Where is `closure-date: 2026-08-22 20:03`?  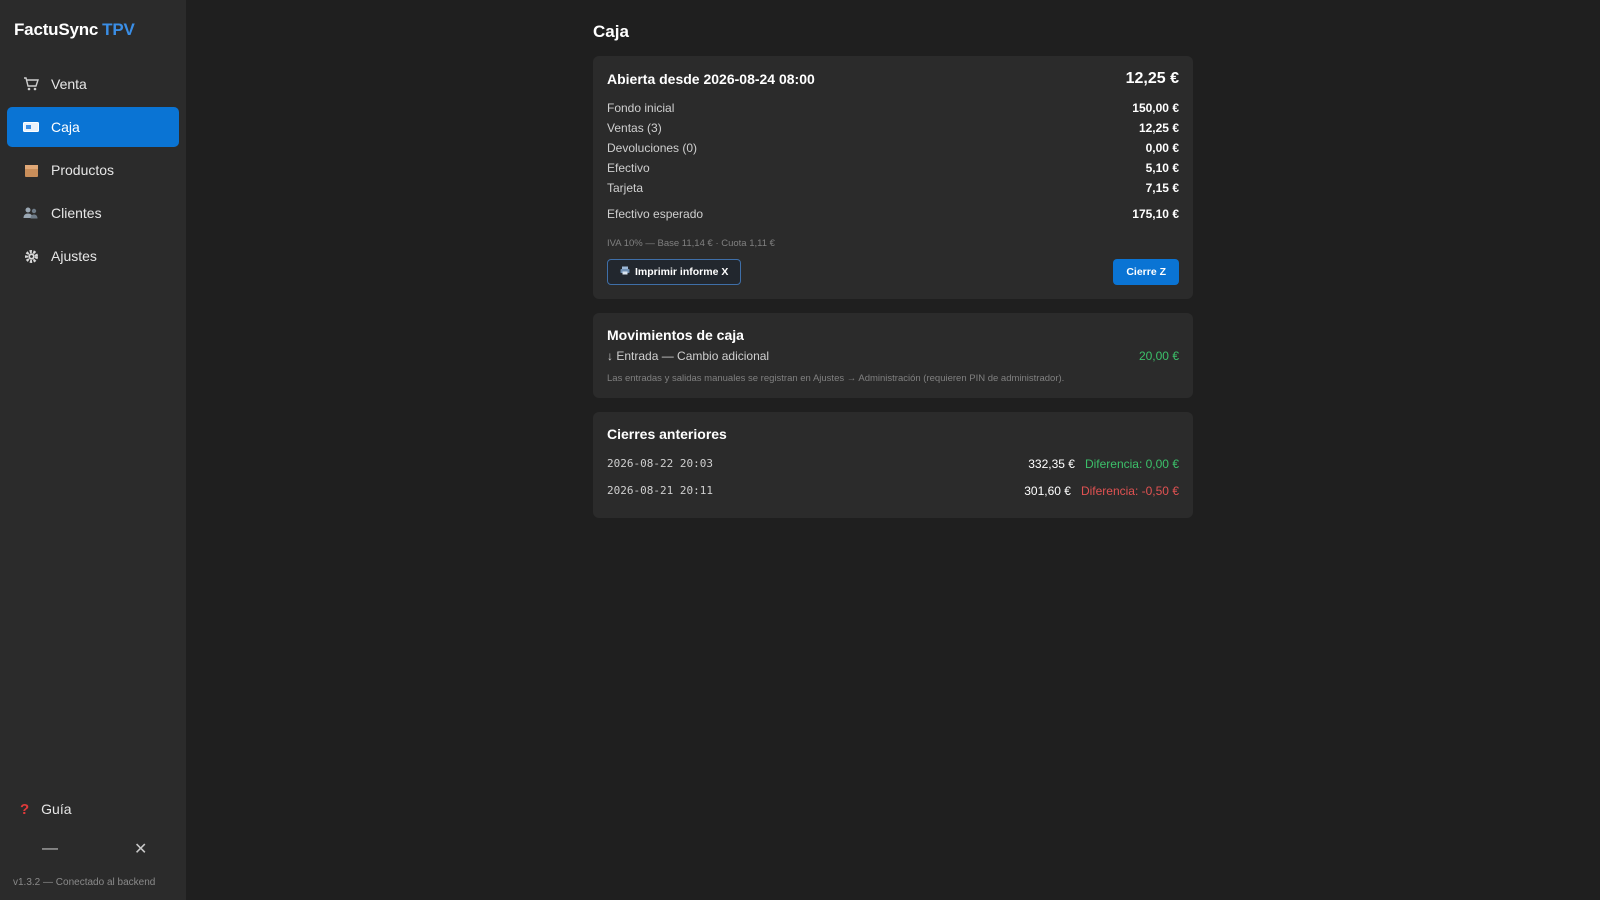
closure-date: 2026-08-22 20:03 is located at coordinates (660, 463).